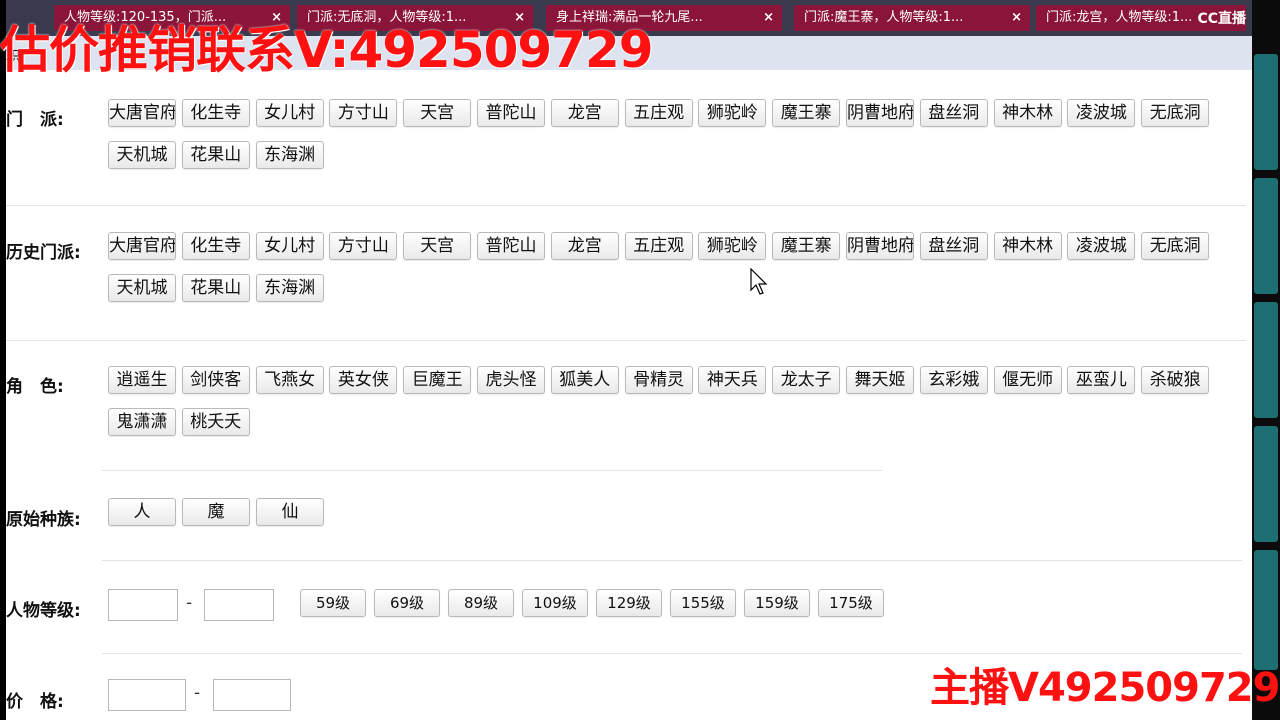 This screenshot has height=720, width=1280. I want to click on history-menpai-option: 东海渊, so click(289, 288).